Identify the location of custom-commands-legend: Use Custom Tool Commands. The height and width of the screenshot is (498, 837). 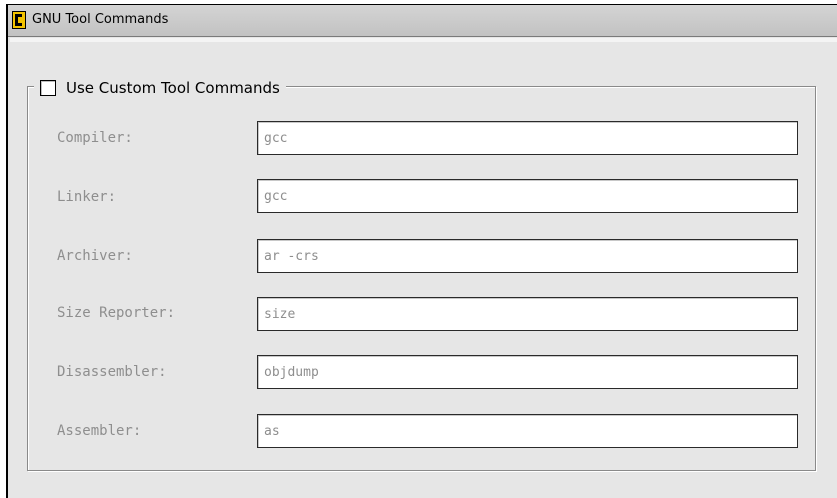
(160, 88).